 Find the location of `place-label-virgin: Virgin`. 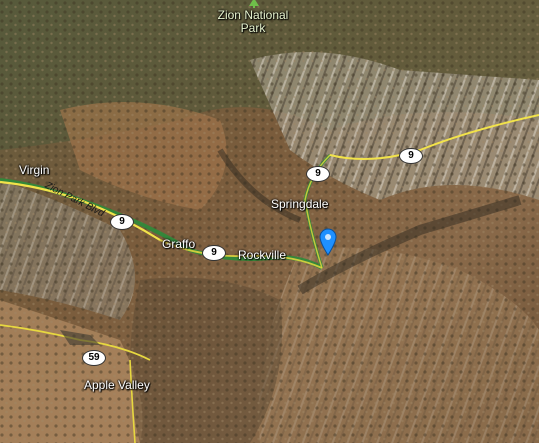

place-label-virgin: Virgin is located at coordinates (34, 170).